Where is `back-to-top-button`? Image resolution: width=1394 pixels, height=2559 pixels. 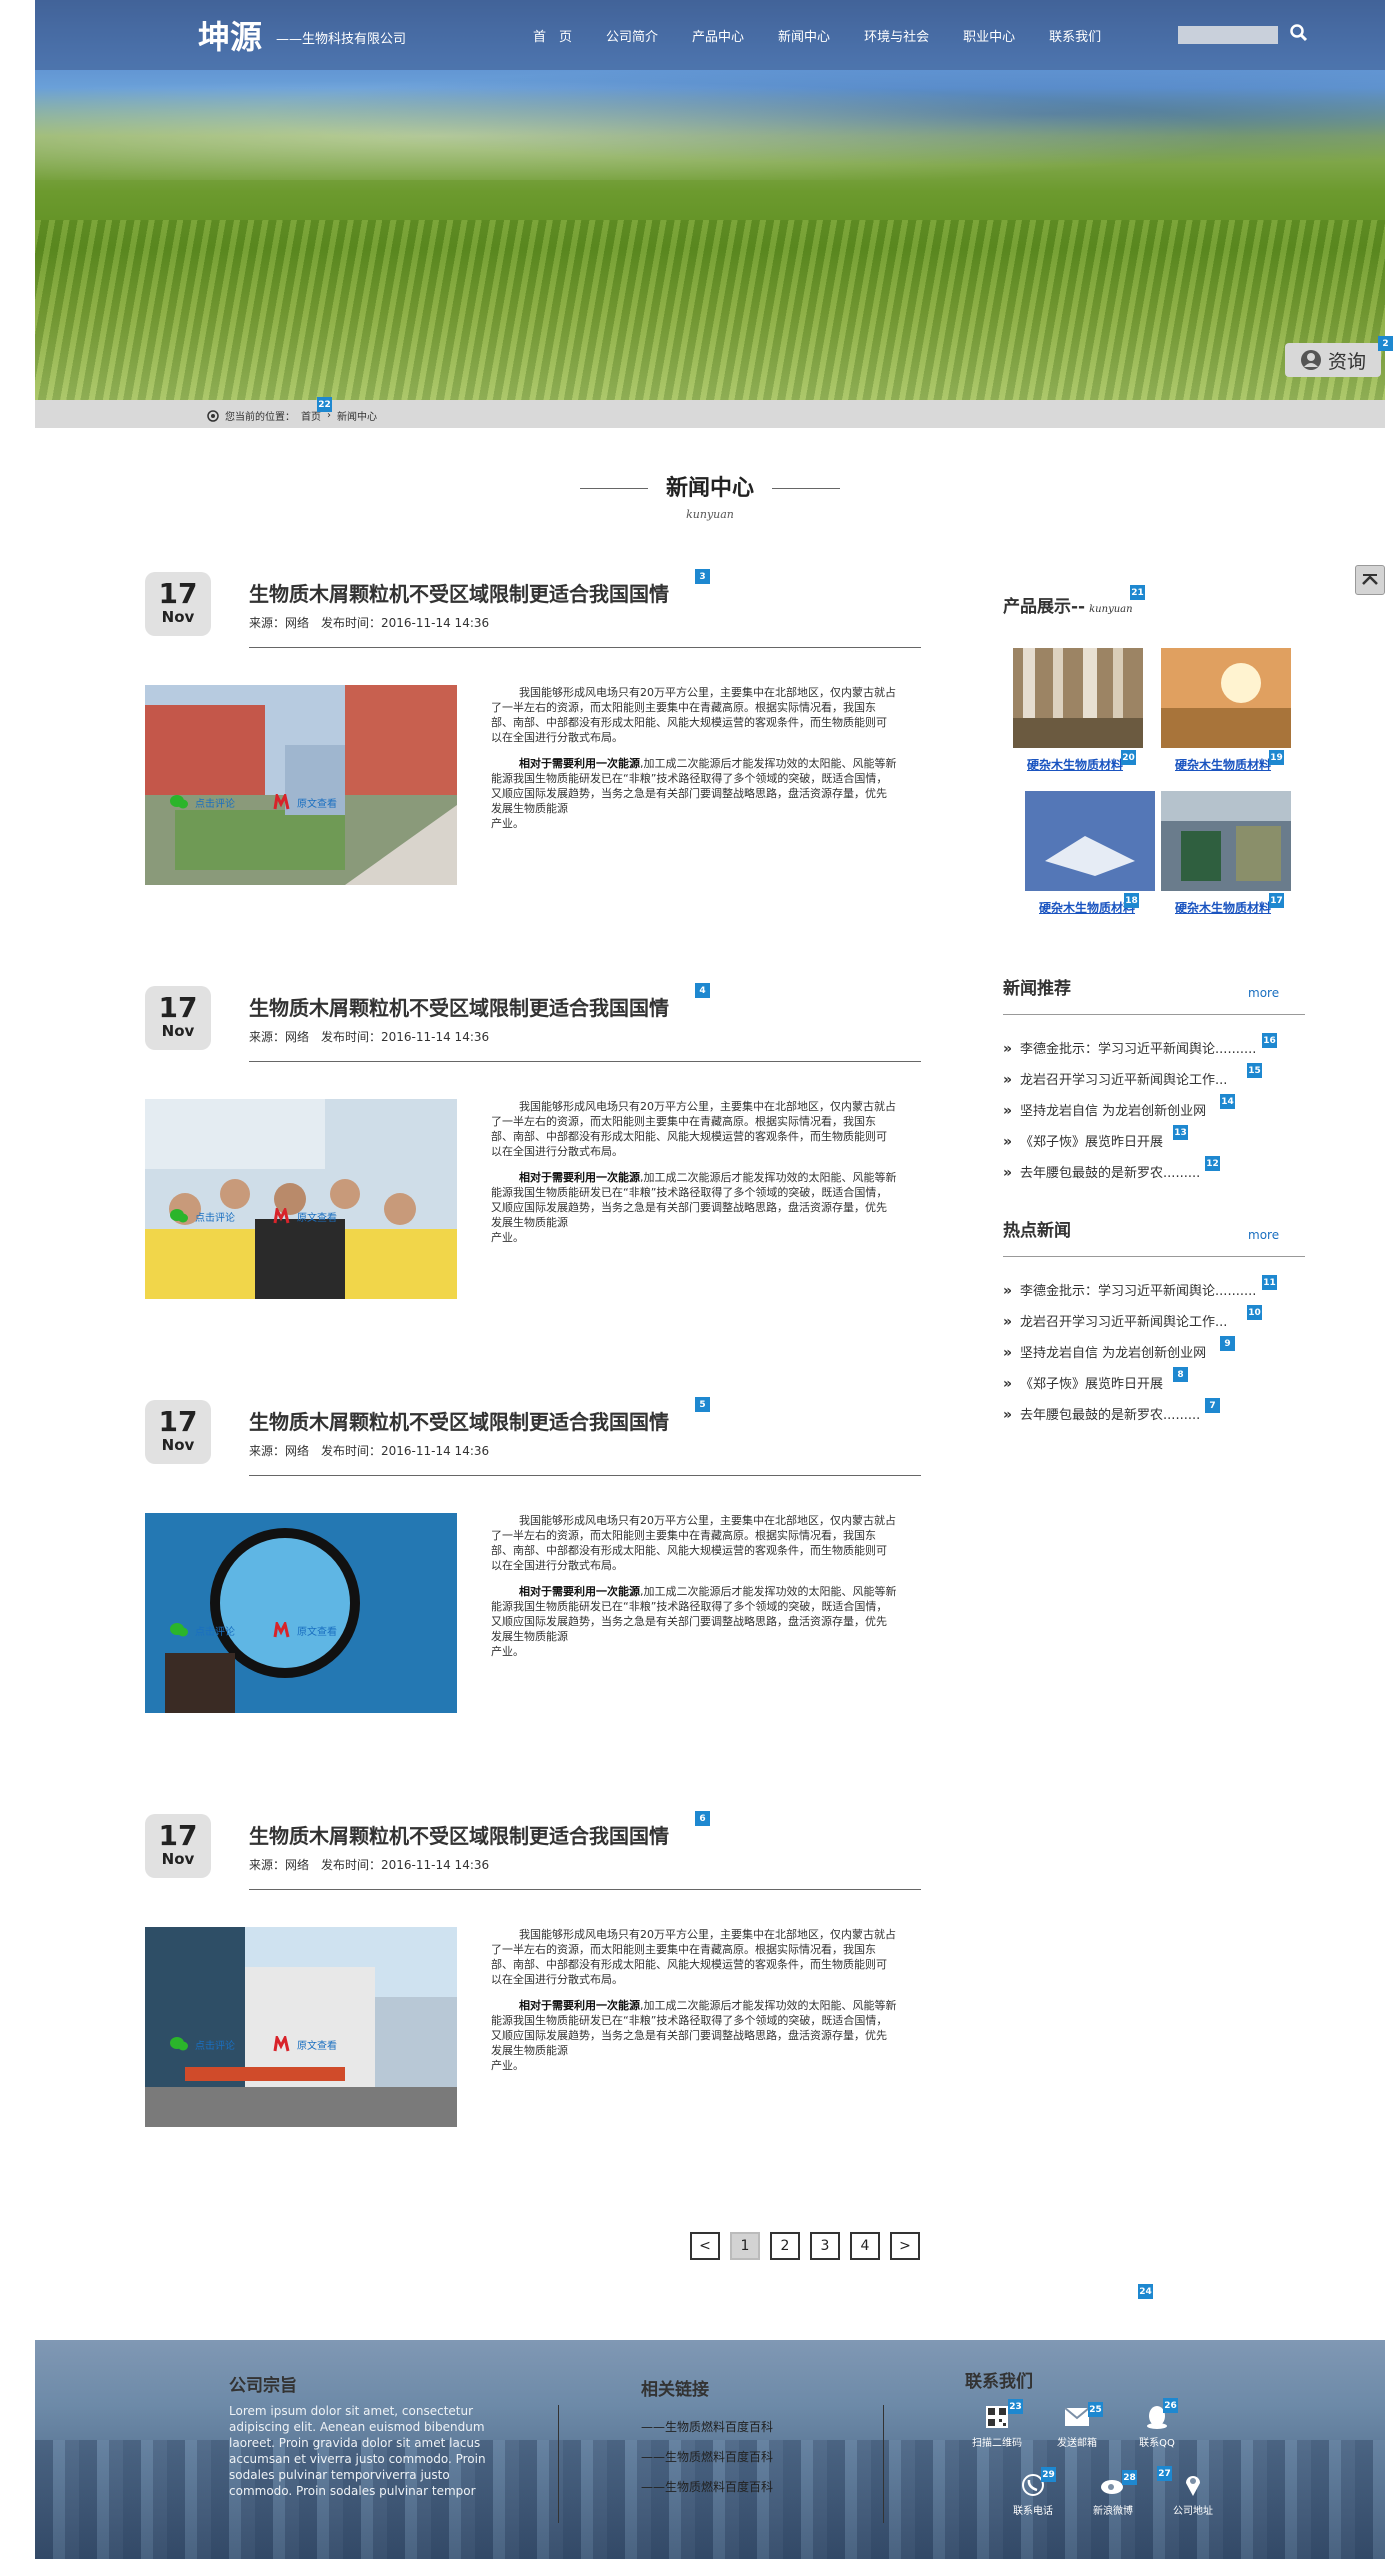
back-to-top-button is located at coordinates (1370, 580).